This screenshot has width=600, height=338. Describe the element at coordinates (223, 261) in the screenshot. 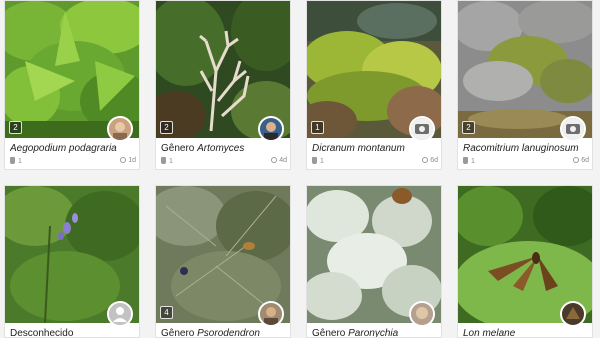

I see `observation-card: 4 Gênero Psorodendron` at that location.